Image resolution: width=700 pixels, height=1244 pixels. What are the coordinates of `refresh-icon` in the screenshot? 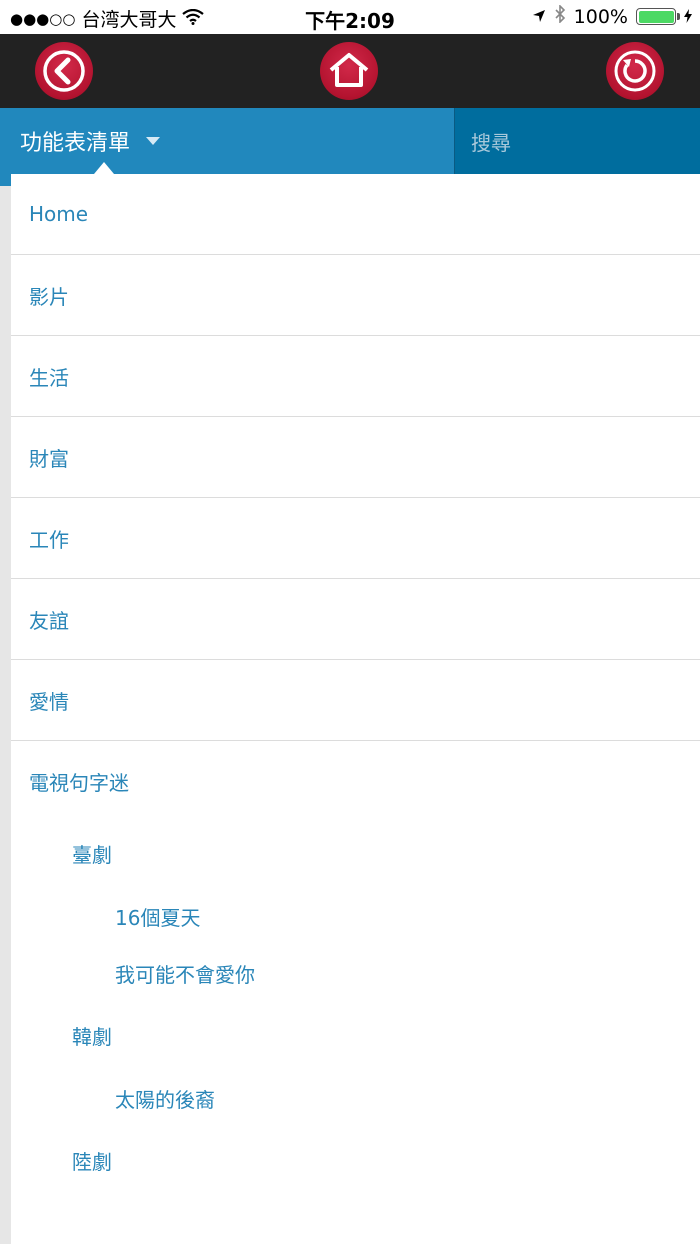 It's located at (635, 71).